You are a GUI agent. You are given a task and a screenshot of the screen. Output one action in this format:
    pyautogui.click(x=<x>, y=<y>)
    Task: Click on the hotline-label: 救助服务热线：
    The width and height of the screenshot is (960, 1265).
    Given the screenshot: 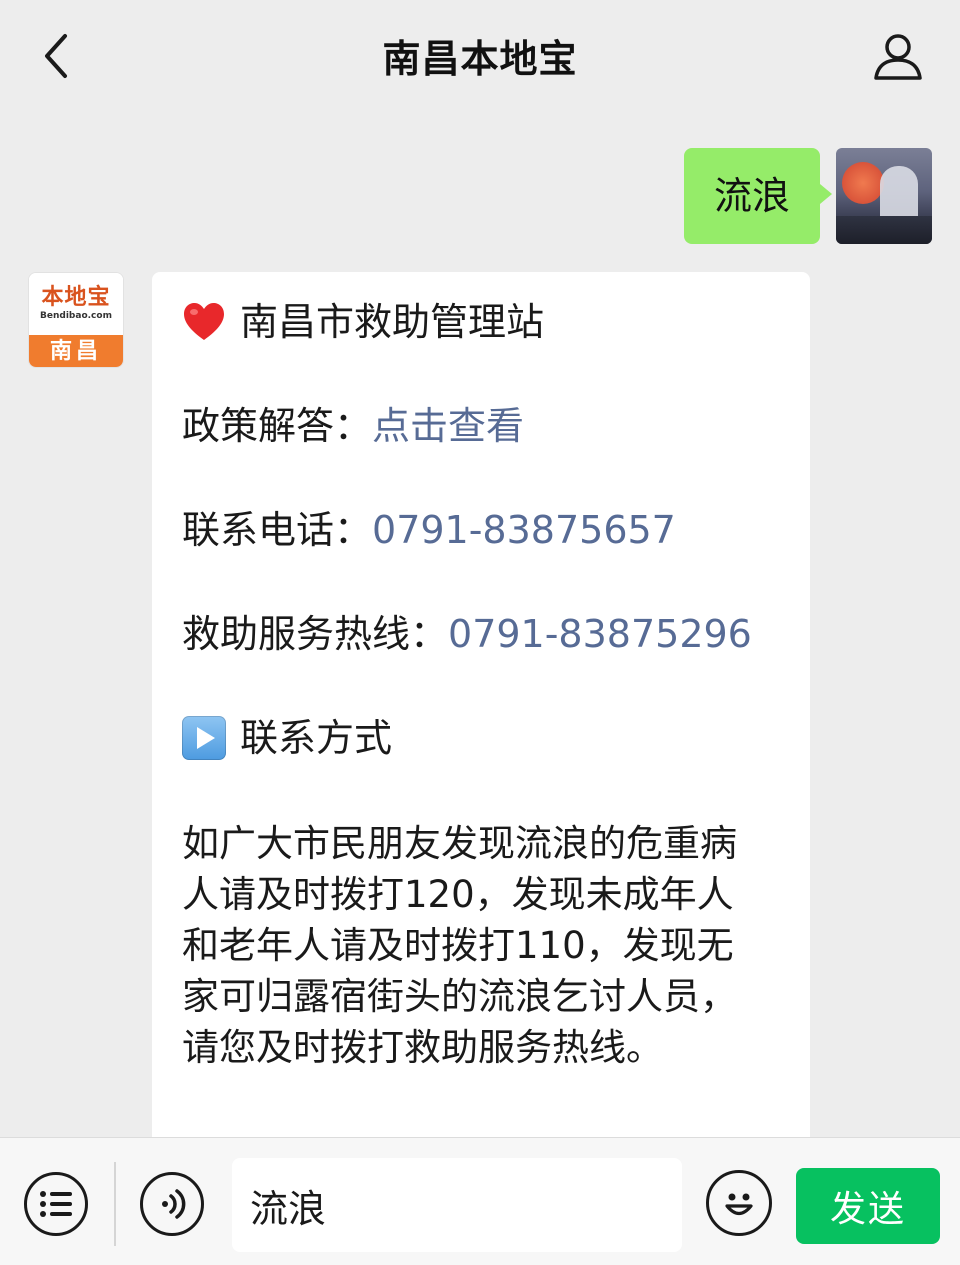 What is the action you would take?
    pyautogui.click(x=315, y=634)
    